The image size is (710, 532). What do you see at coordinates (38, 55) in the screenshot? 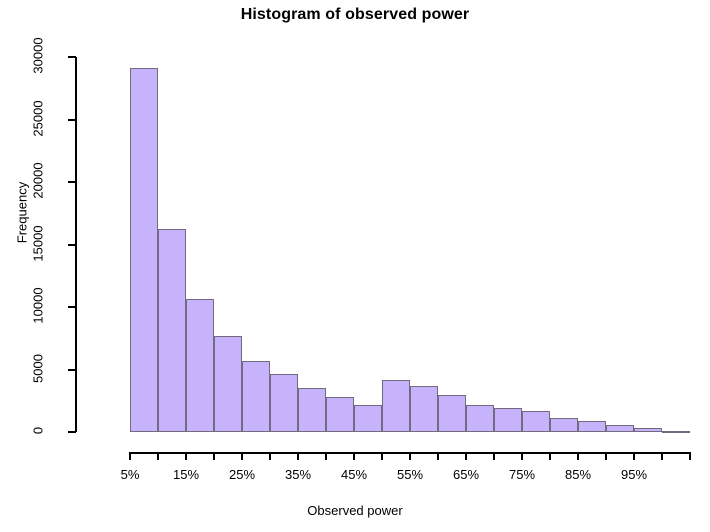
I see `y-axis-tick-label: 30000` at bounding box center [38, 55].